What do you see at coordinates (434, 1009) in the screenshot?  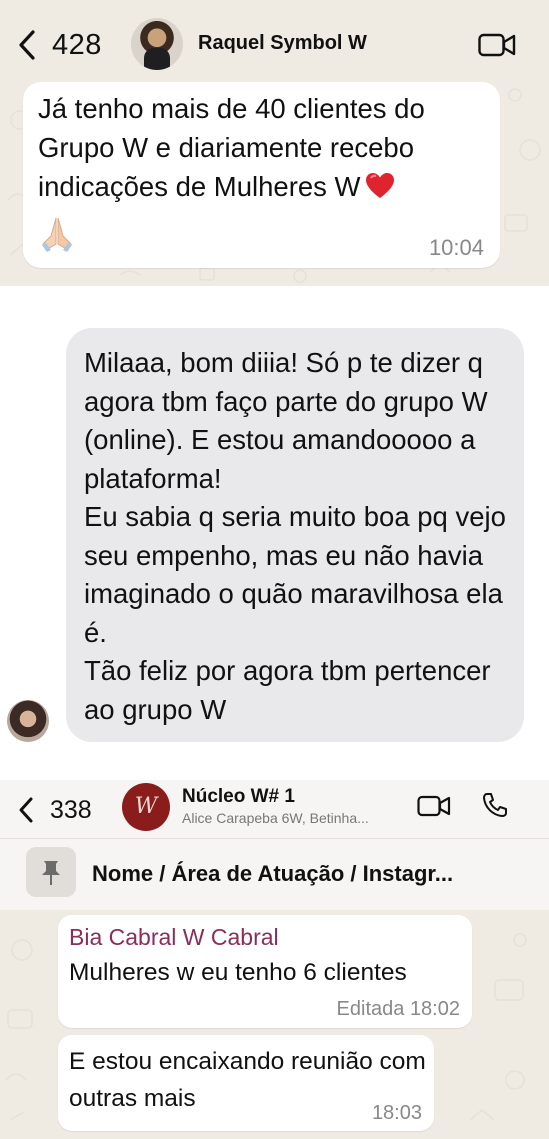 I see `message-time: 18:02` at bounding box center [434, 1009].